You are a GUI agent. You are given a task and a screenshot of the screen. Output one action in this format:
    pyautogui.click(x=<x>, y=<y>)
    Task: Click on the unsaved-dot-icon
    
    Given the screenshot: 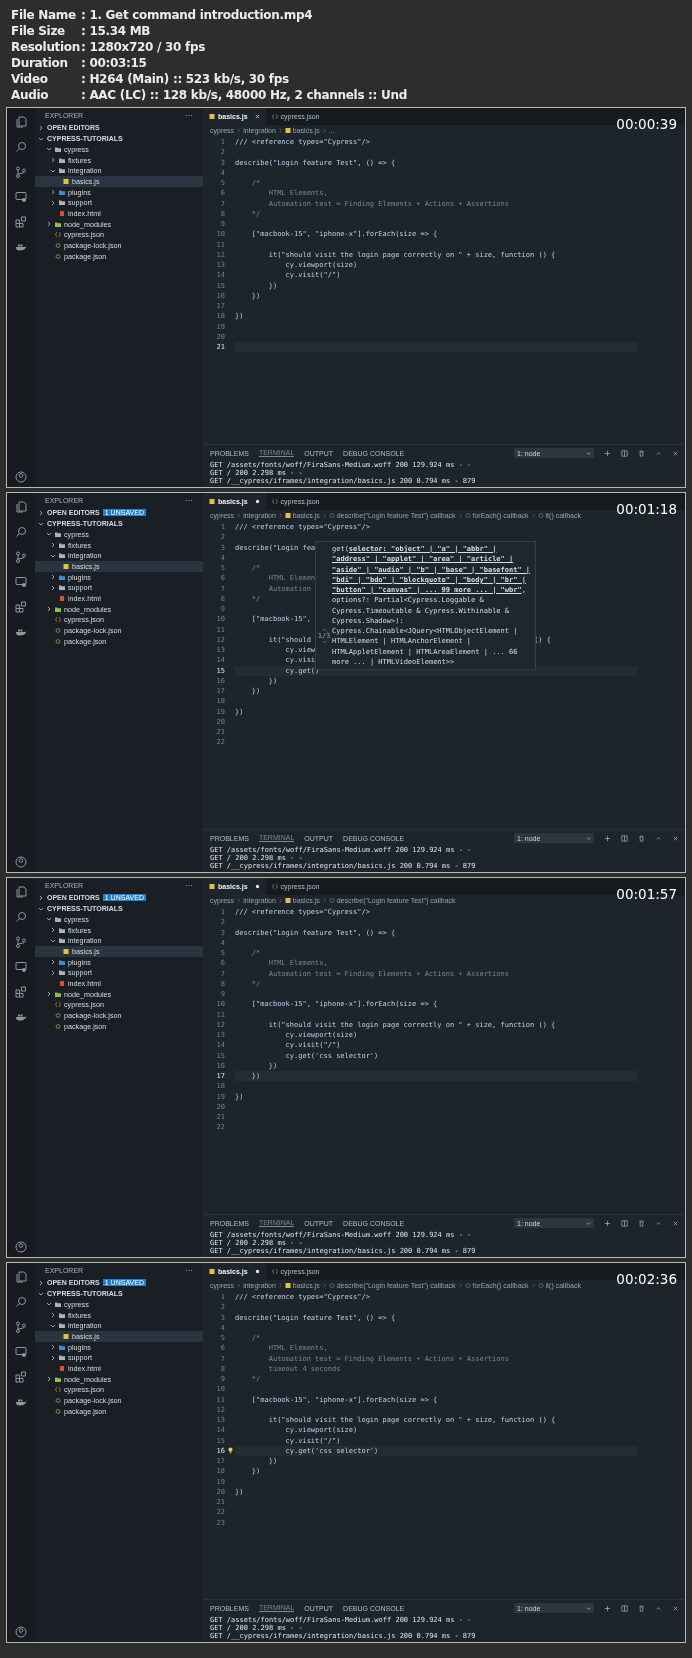 What is the action you would take?
    pyautogui.click(x=257, y=501)
    